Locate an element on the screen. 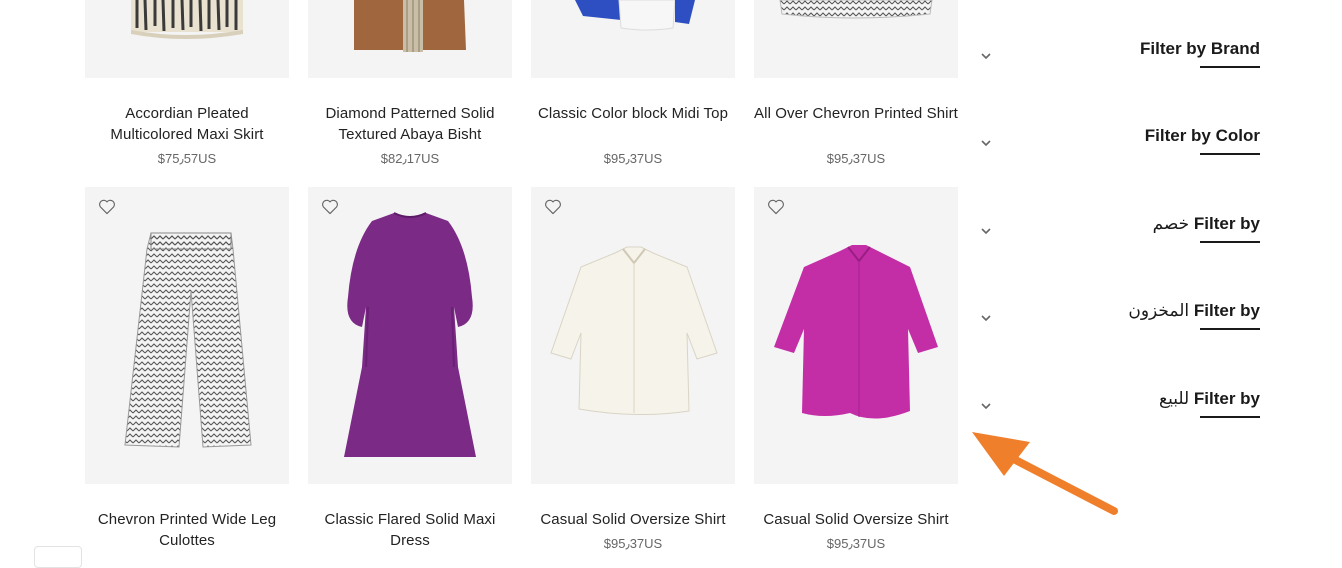 Image resolution: width=1342 pixels, height=568 pixels. product-name: Classic Flared Solid Maxi Dress is located at coordinates (410, 530).